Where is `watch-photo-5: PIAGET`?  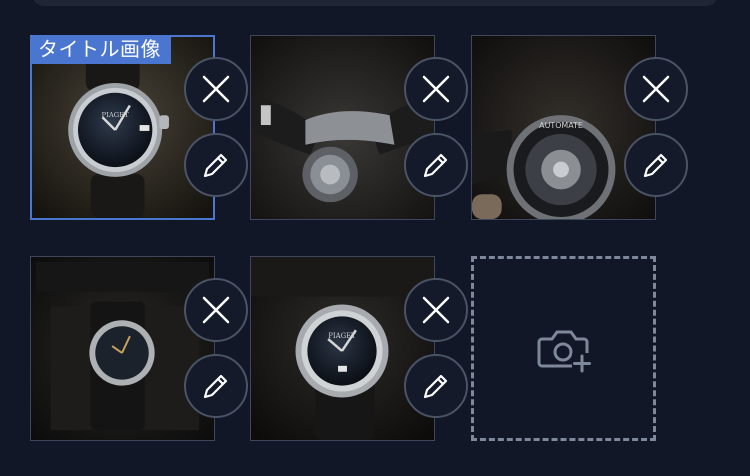
watch-photo-5: PIAGET is located at coordinates (342, 348).